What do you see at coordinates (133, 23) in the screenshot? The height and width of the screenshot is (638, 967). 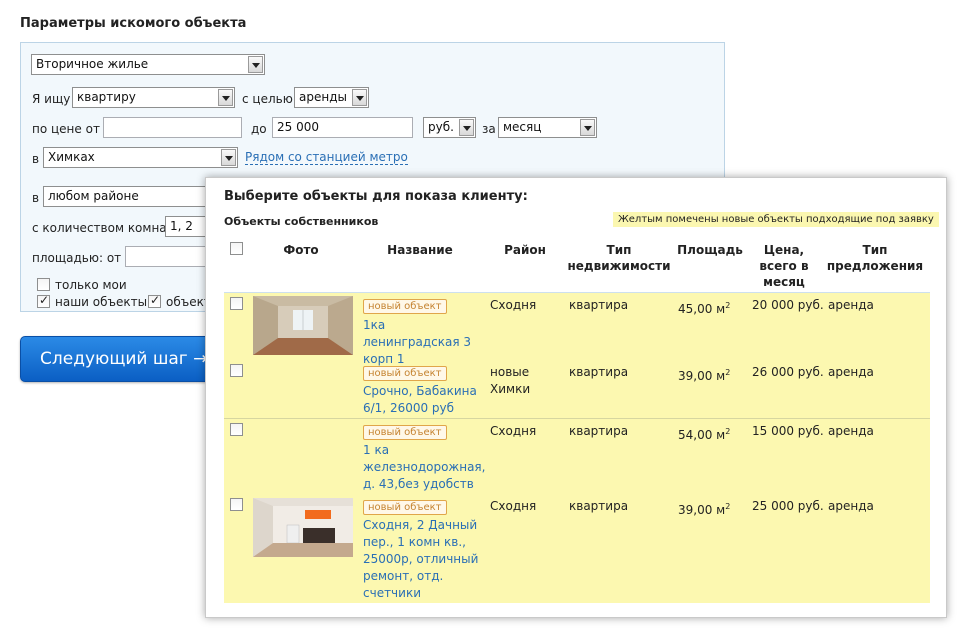 I see `page-title: Параметры искомого объекта` at bounding box center [133, 23].